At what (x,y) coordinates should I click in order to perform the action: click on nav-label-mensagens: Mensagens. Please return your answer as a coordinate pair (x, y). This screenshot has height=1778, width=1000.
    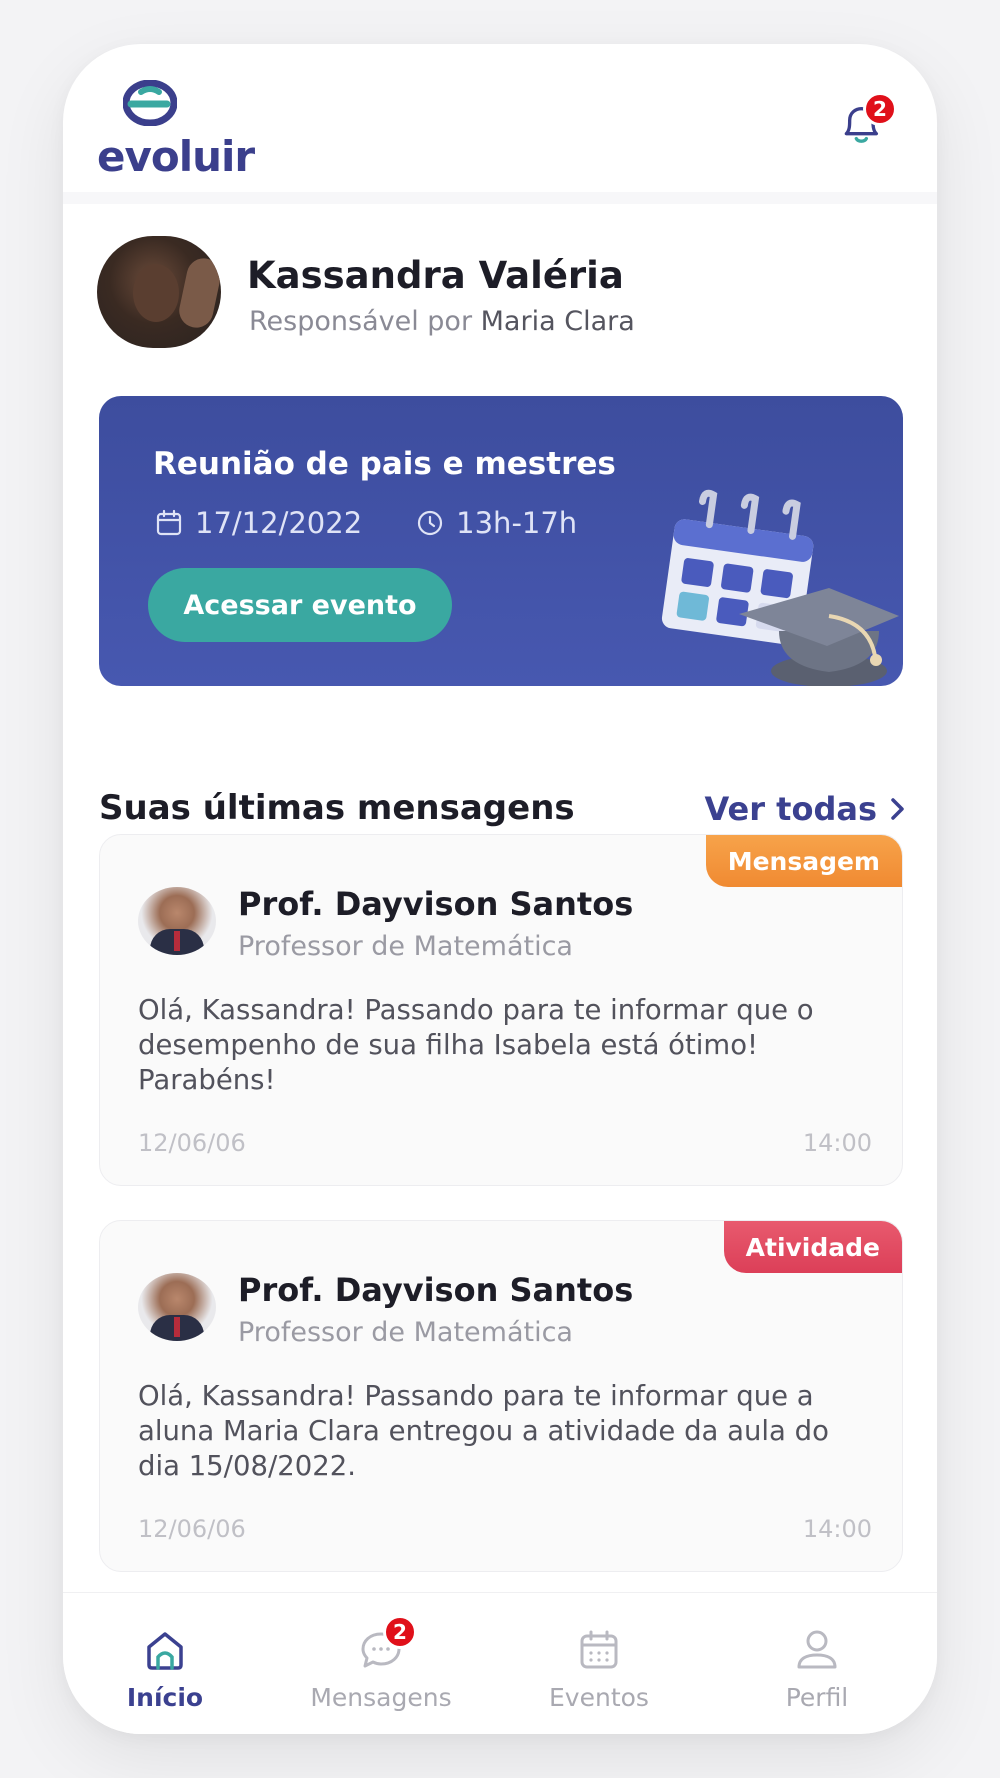
    Looking at the image, I should click on (381, 1697).